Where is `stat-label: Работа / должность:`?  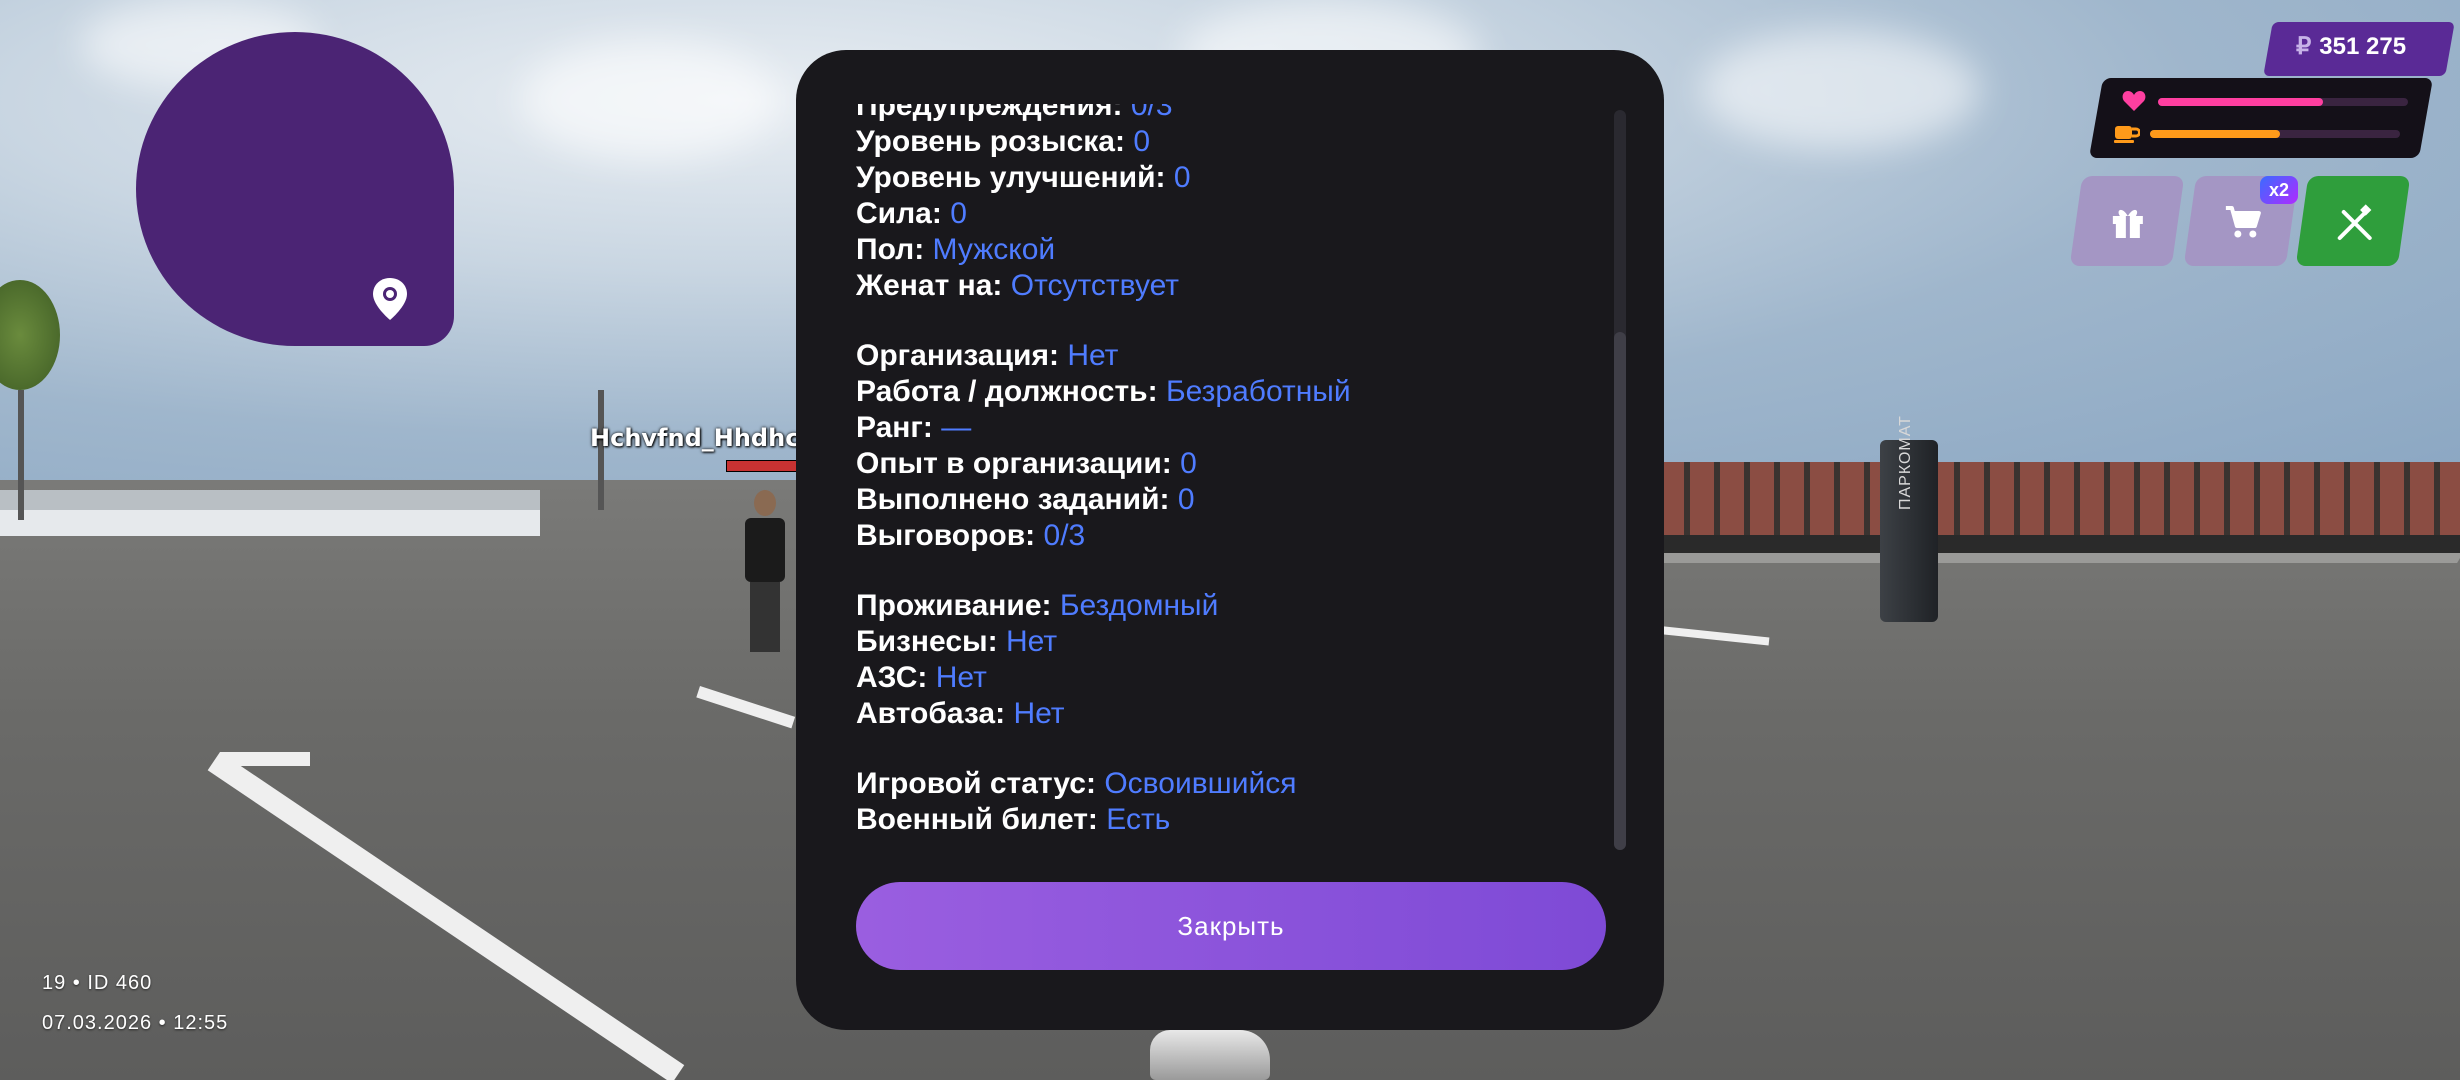
stat-label: Работа / должность: is located at coordinates (1007, 391).